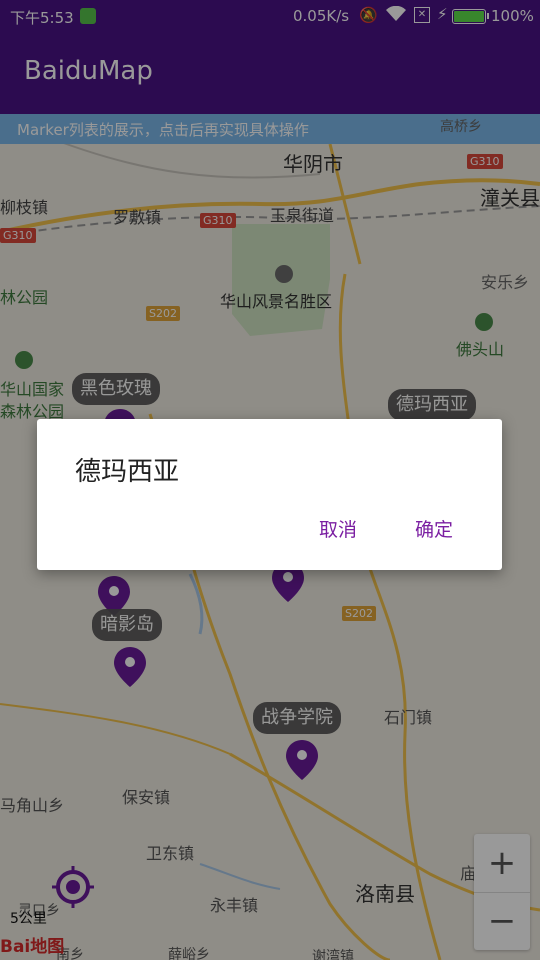 Image resolution: width=540 pixels, height=960 pixels. Describe the element at coordinates (127, 472) in the screenshot. I see `dialog-message: 德玛西亚` at that location.